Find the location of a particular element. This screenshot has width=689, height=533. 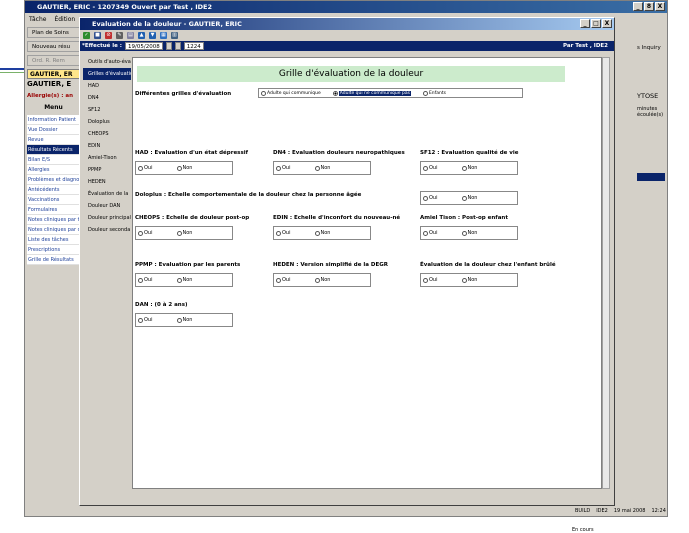

scale-label: HAD : Evaluation d'un état dépressif is located at coordinates (191, 153).